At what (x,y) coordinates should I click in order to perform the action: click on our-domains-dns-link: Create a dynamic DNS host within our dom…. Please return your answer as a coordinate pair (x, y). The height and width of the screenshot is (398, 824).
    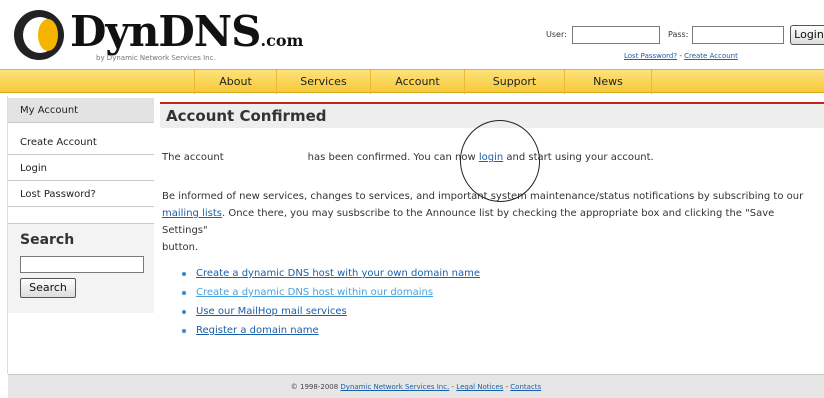
    Looking at the image, I should click on (314, 292).